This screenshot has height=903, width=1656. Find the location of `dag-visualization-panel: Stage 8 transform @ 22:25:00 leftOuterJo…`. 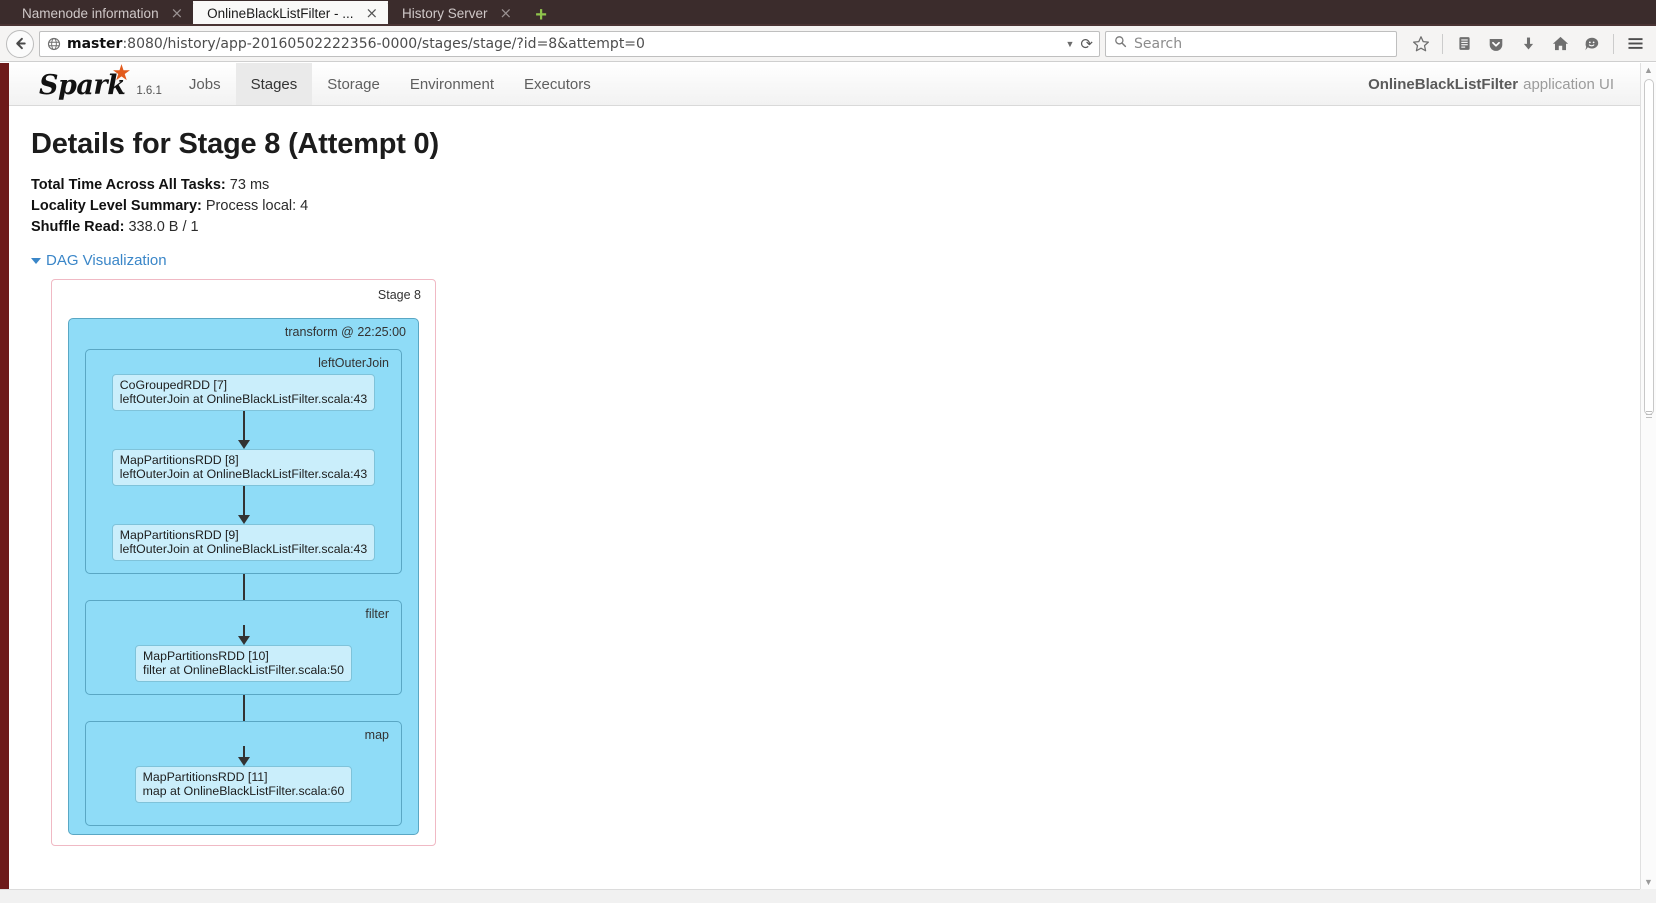

dag-visualization-panel: Stage 8 transform @ 22:25:00 leftOuterJo… is located at coordinates (243, 562).